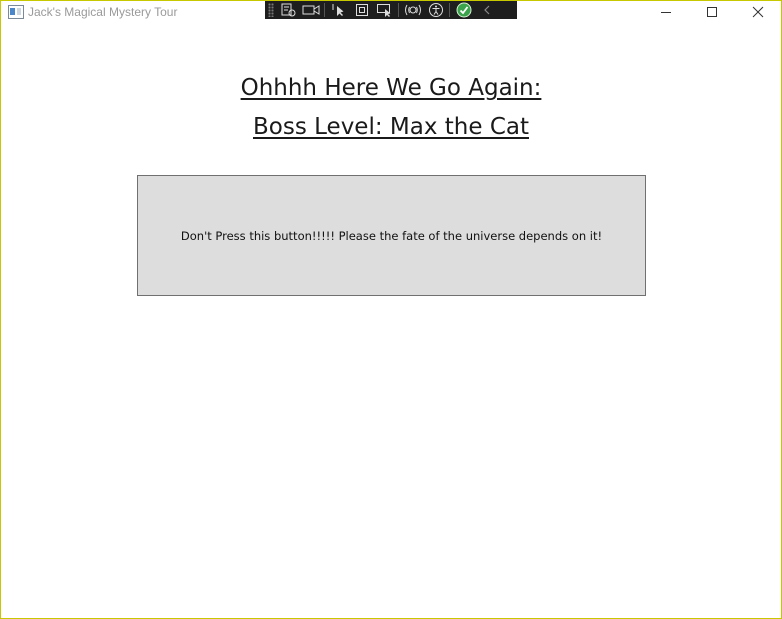 This screenshot has width=782, height=619. What do you see at coordinates (487, 10) in the screenshot?
I see `collapse-chevron-icon` at bounding box center [487, 10].